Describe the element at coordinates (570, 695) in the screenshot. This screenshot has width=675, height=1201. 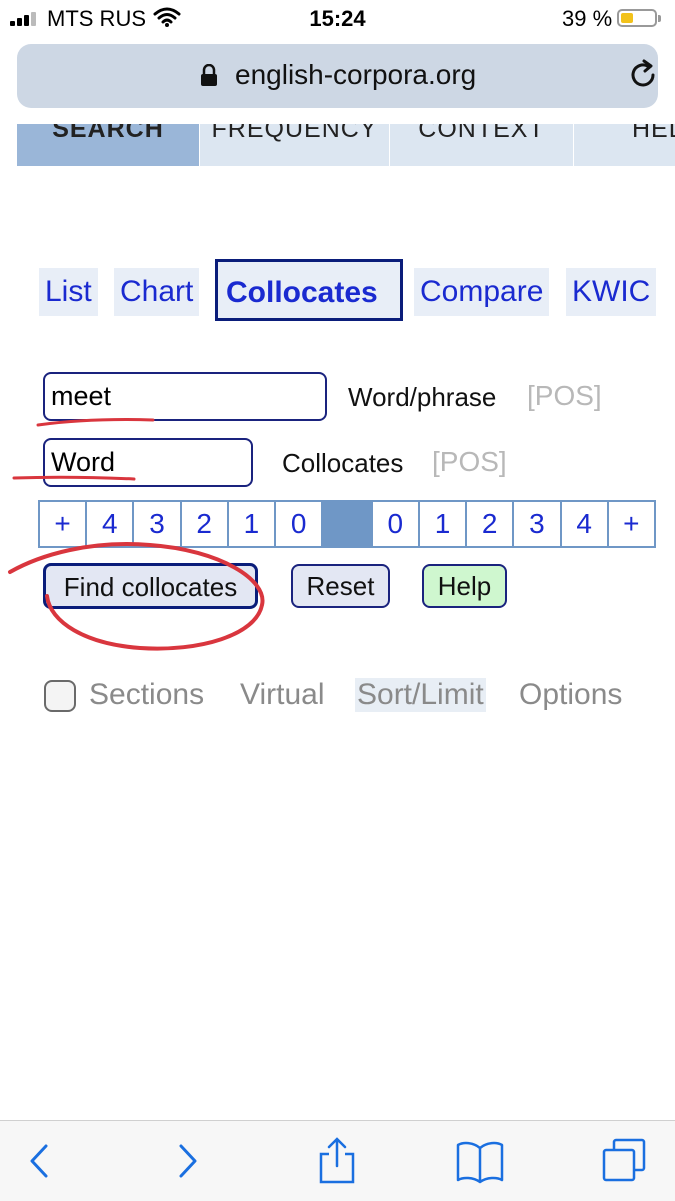
I see `options-link: Options` at that location.